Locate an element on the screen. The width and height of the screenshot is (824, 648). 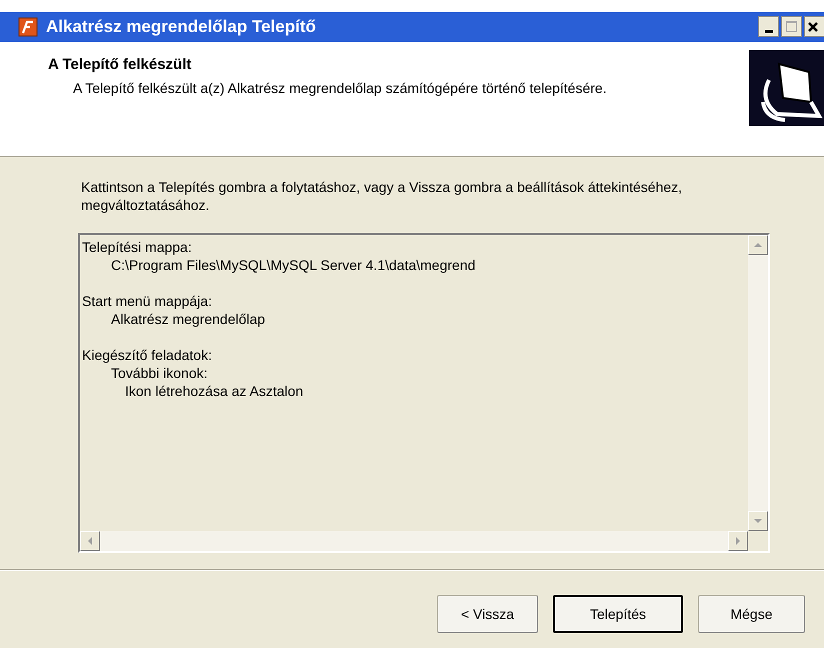
minimize-button is located at coordinates (768, 26).